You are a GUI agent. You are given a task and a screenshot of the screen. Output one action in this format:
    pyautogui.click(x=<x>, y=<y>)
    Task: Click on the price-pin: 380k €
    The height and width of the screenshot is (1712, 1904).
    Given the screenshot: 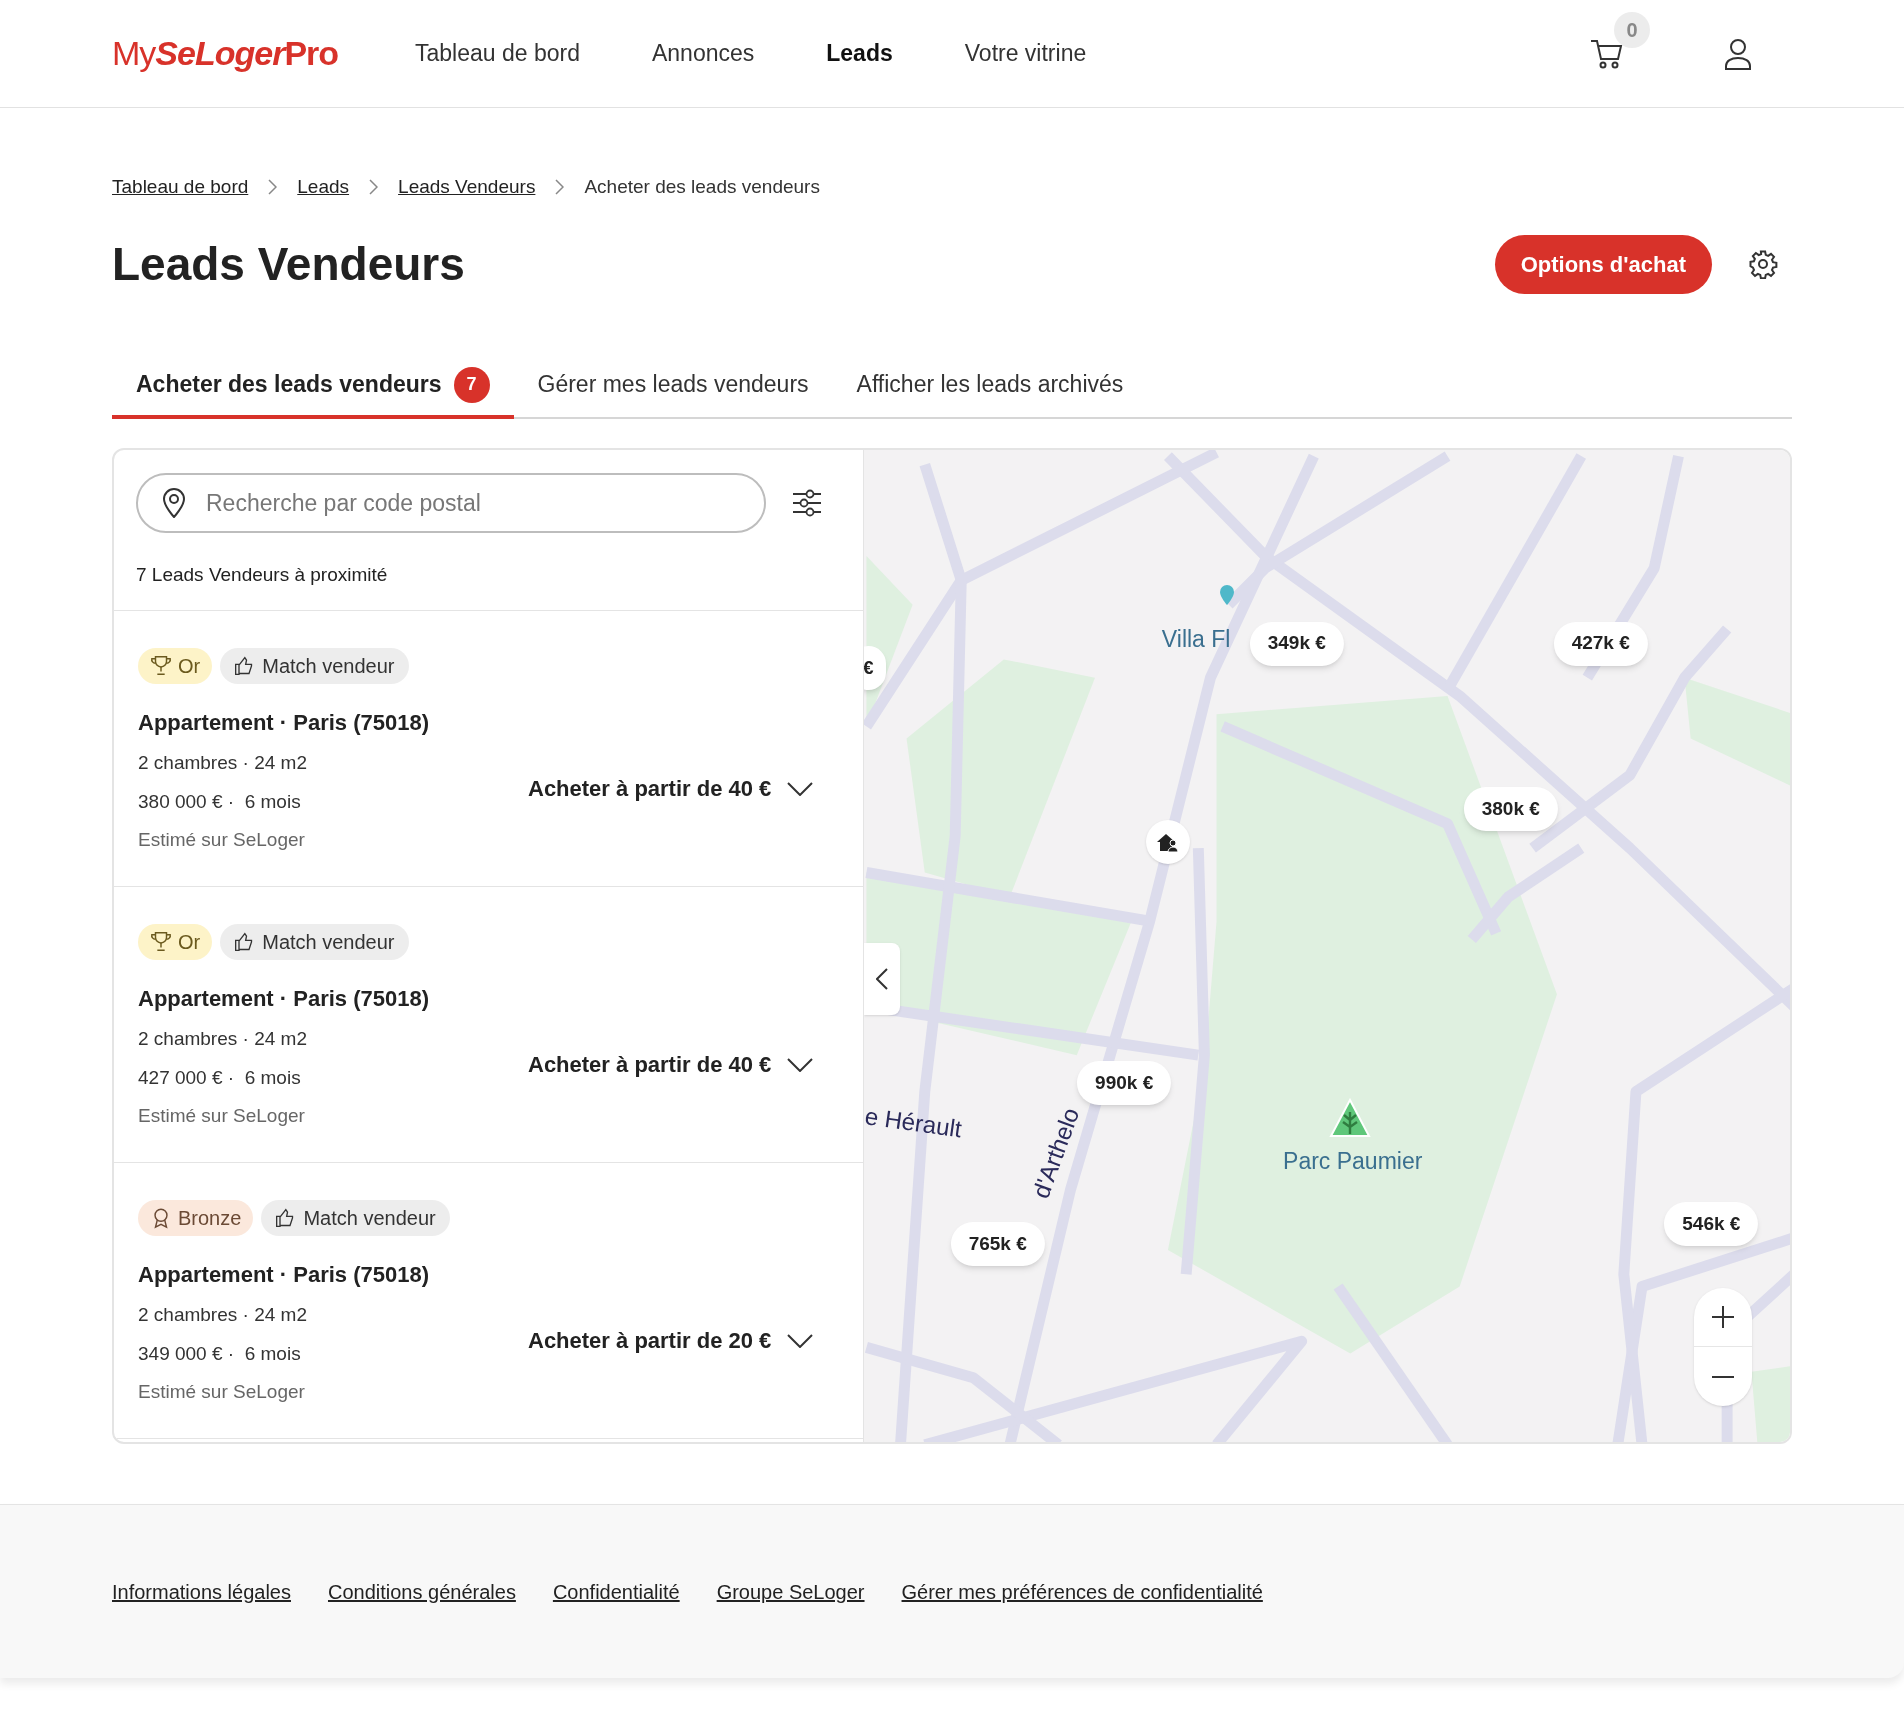 What is the action you would take?
    pyautogui.click(x=1510, y=809)
    